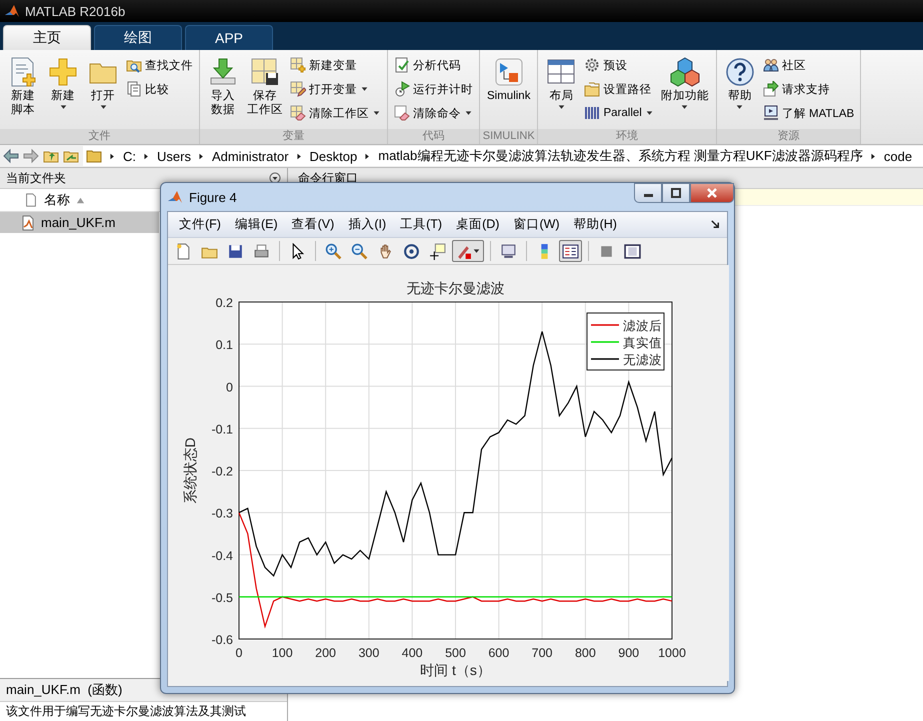 This screenshot has height=721, width=923. What do you see at coordinates (174, 156) in the screenshot?
I see `breadcrumb-item: Users` at bounding box center [174, 156].